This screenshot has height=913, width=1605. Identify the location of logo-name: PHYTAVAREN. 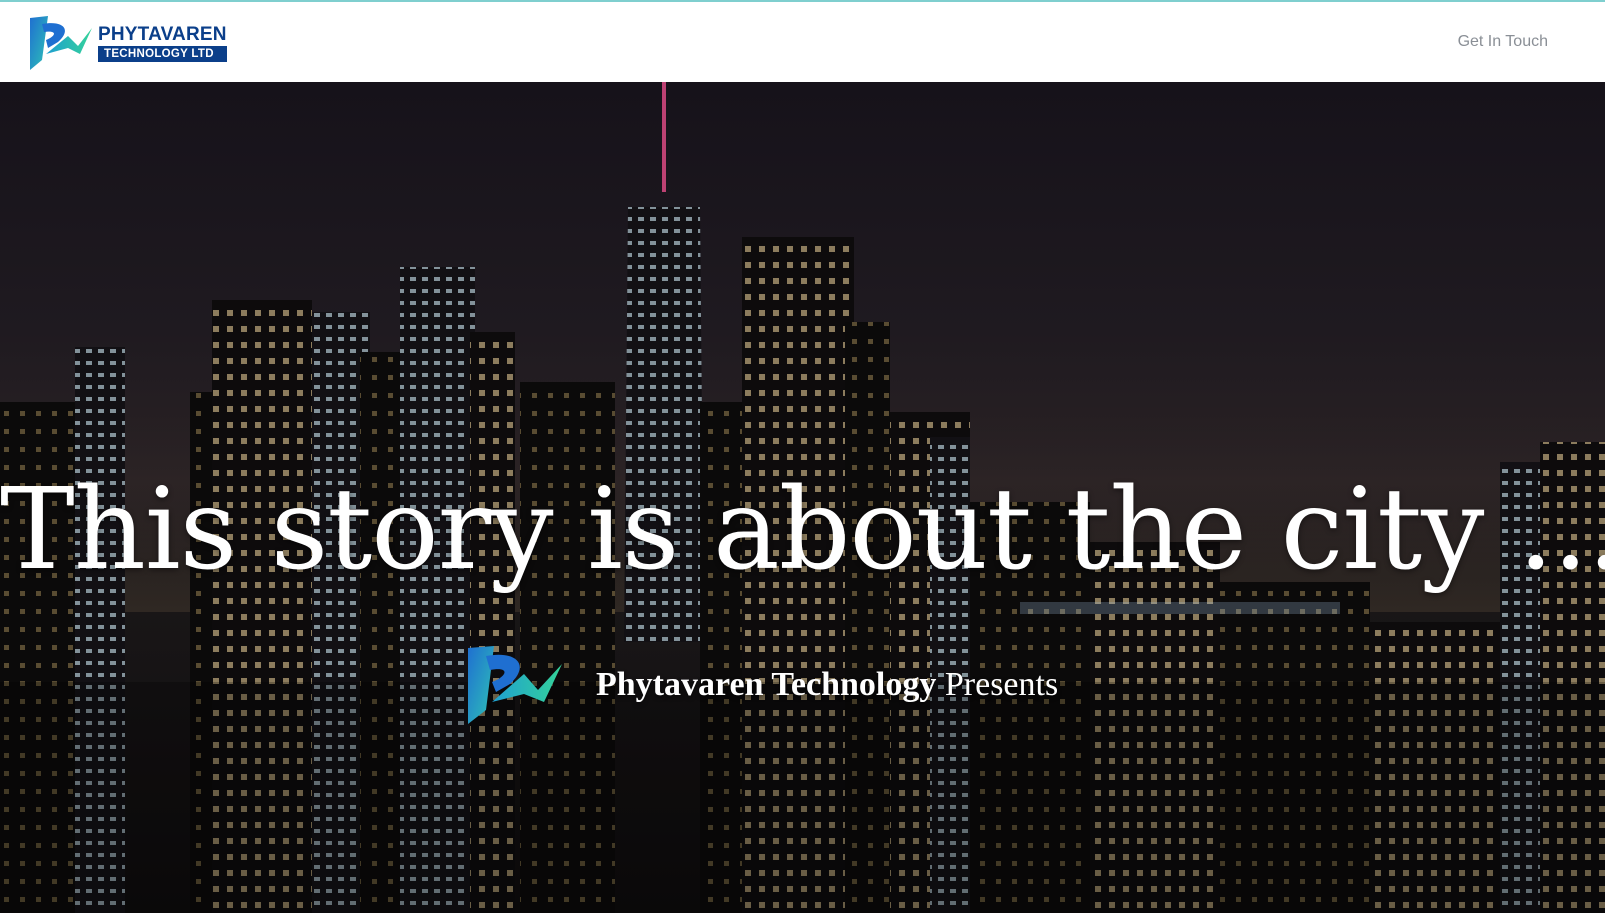
(162, 34).